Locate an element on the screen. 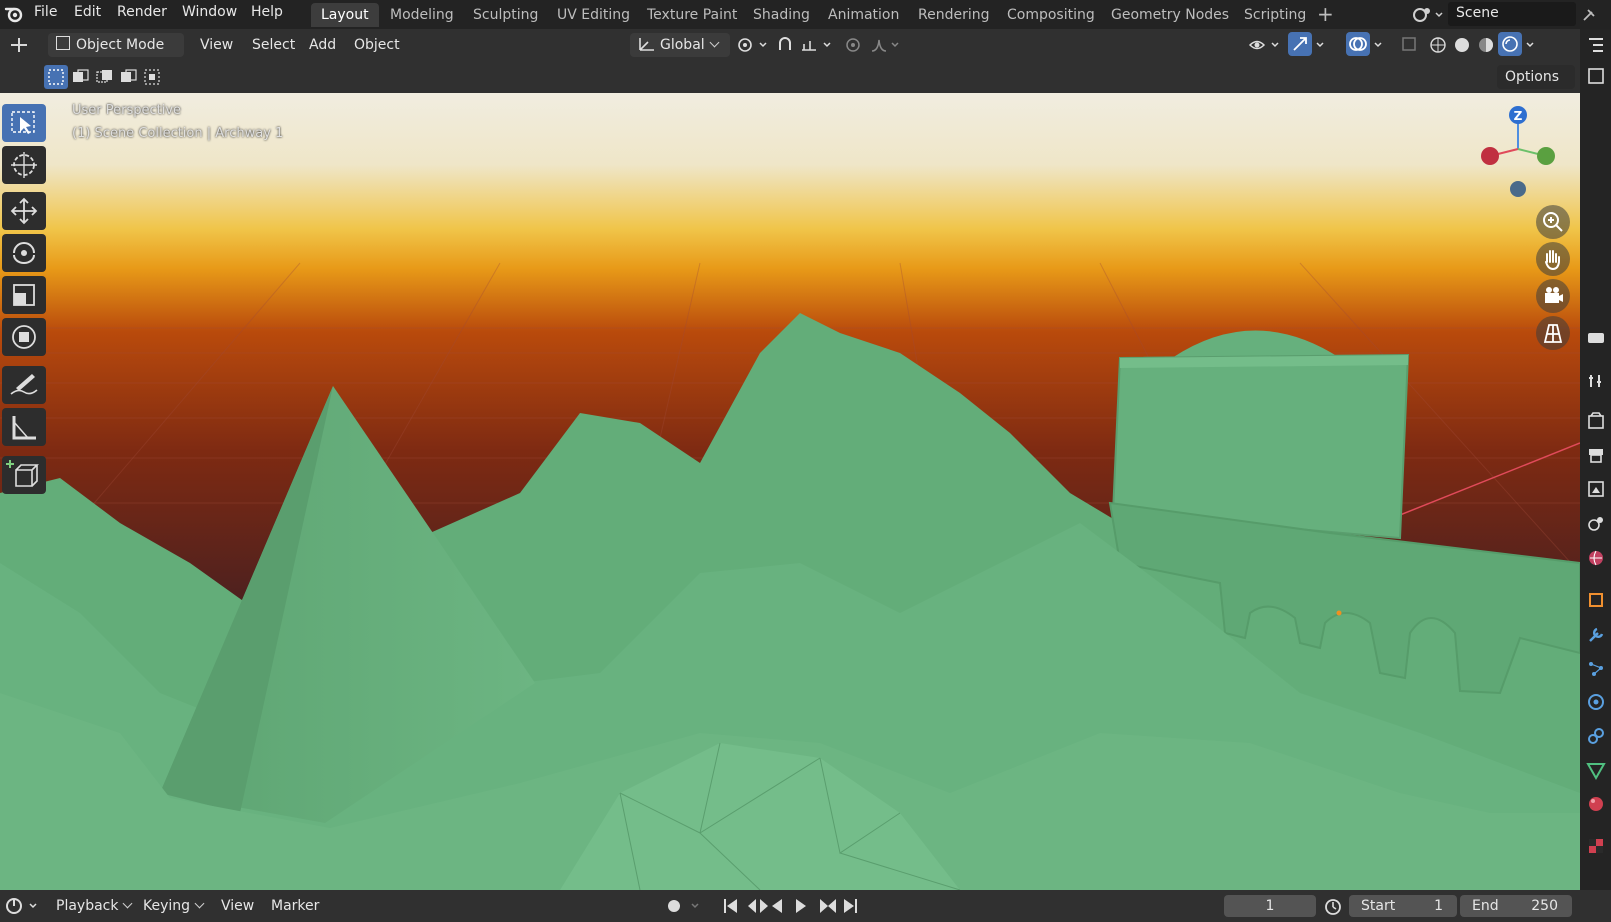  tab-animation: Animation is located at coordinates (863, 15).